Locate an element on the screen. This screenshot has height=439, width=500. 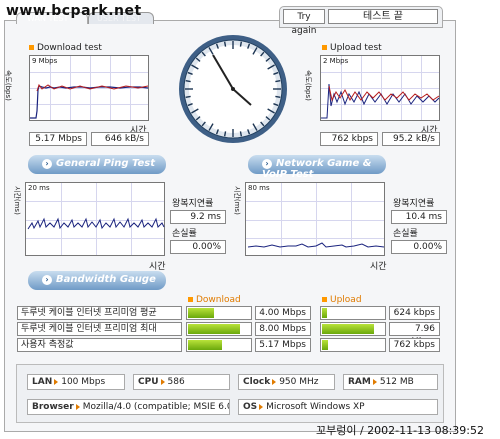
download-speed: 5.17 Mbps is located at coordinates (58, 139).